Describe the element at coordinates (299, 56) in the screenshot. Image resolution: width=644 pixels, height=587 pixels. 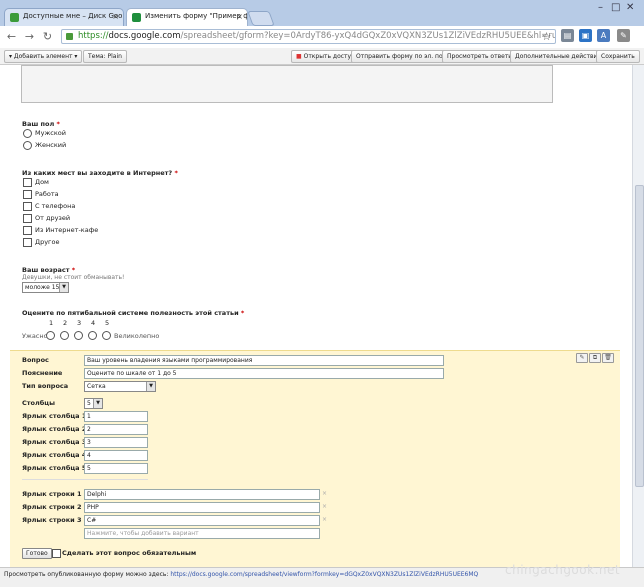
I see `share-icon: ■` at that location.